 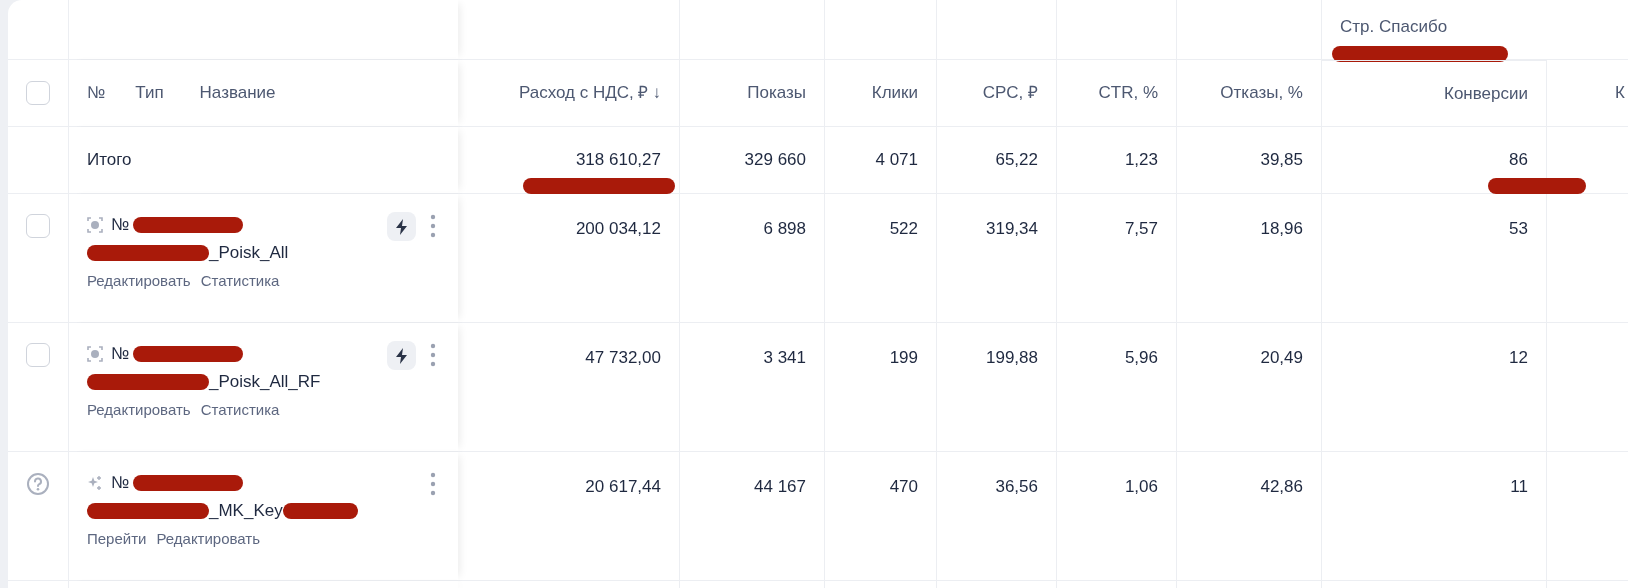 What do you see at coordinates (894, 93) in the screenshot?
I see `column-header: Клики` at bounding box center [894, 93].